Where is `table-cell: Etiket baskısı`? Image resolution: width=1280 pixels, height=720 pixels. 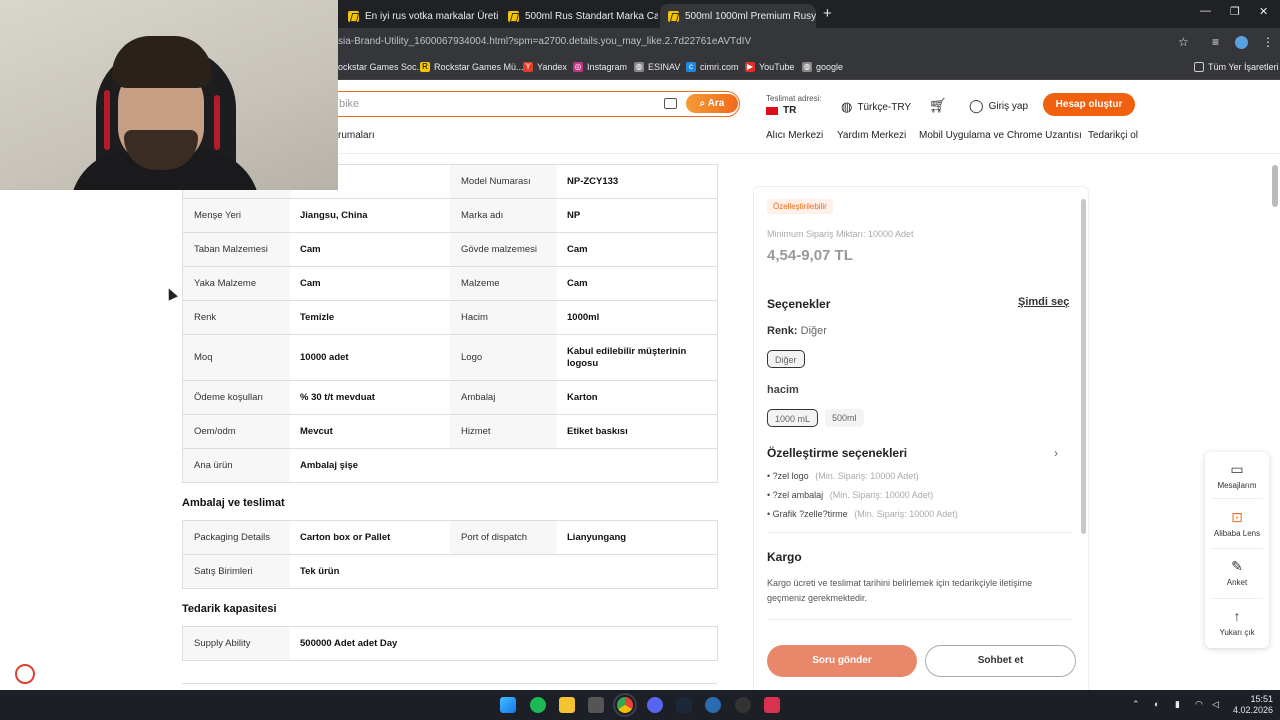
table-cell: Etiket baskısı is located at coordinates (597, 431).